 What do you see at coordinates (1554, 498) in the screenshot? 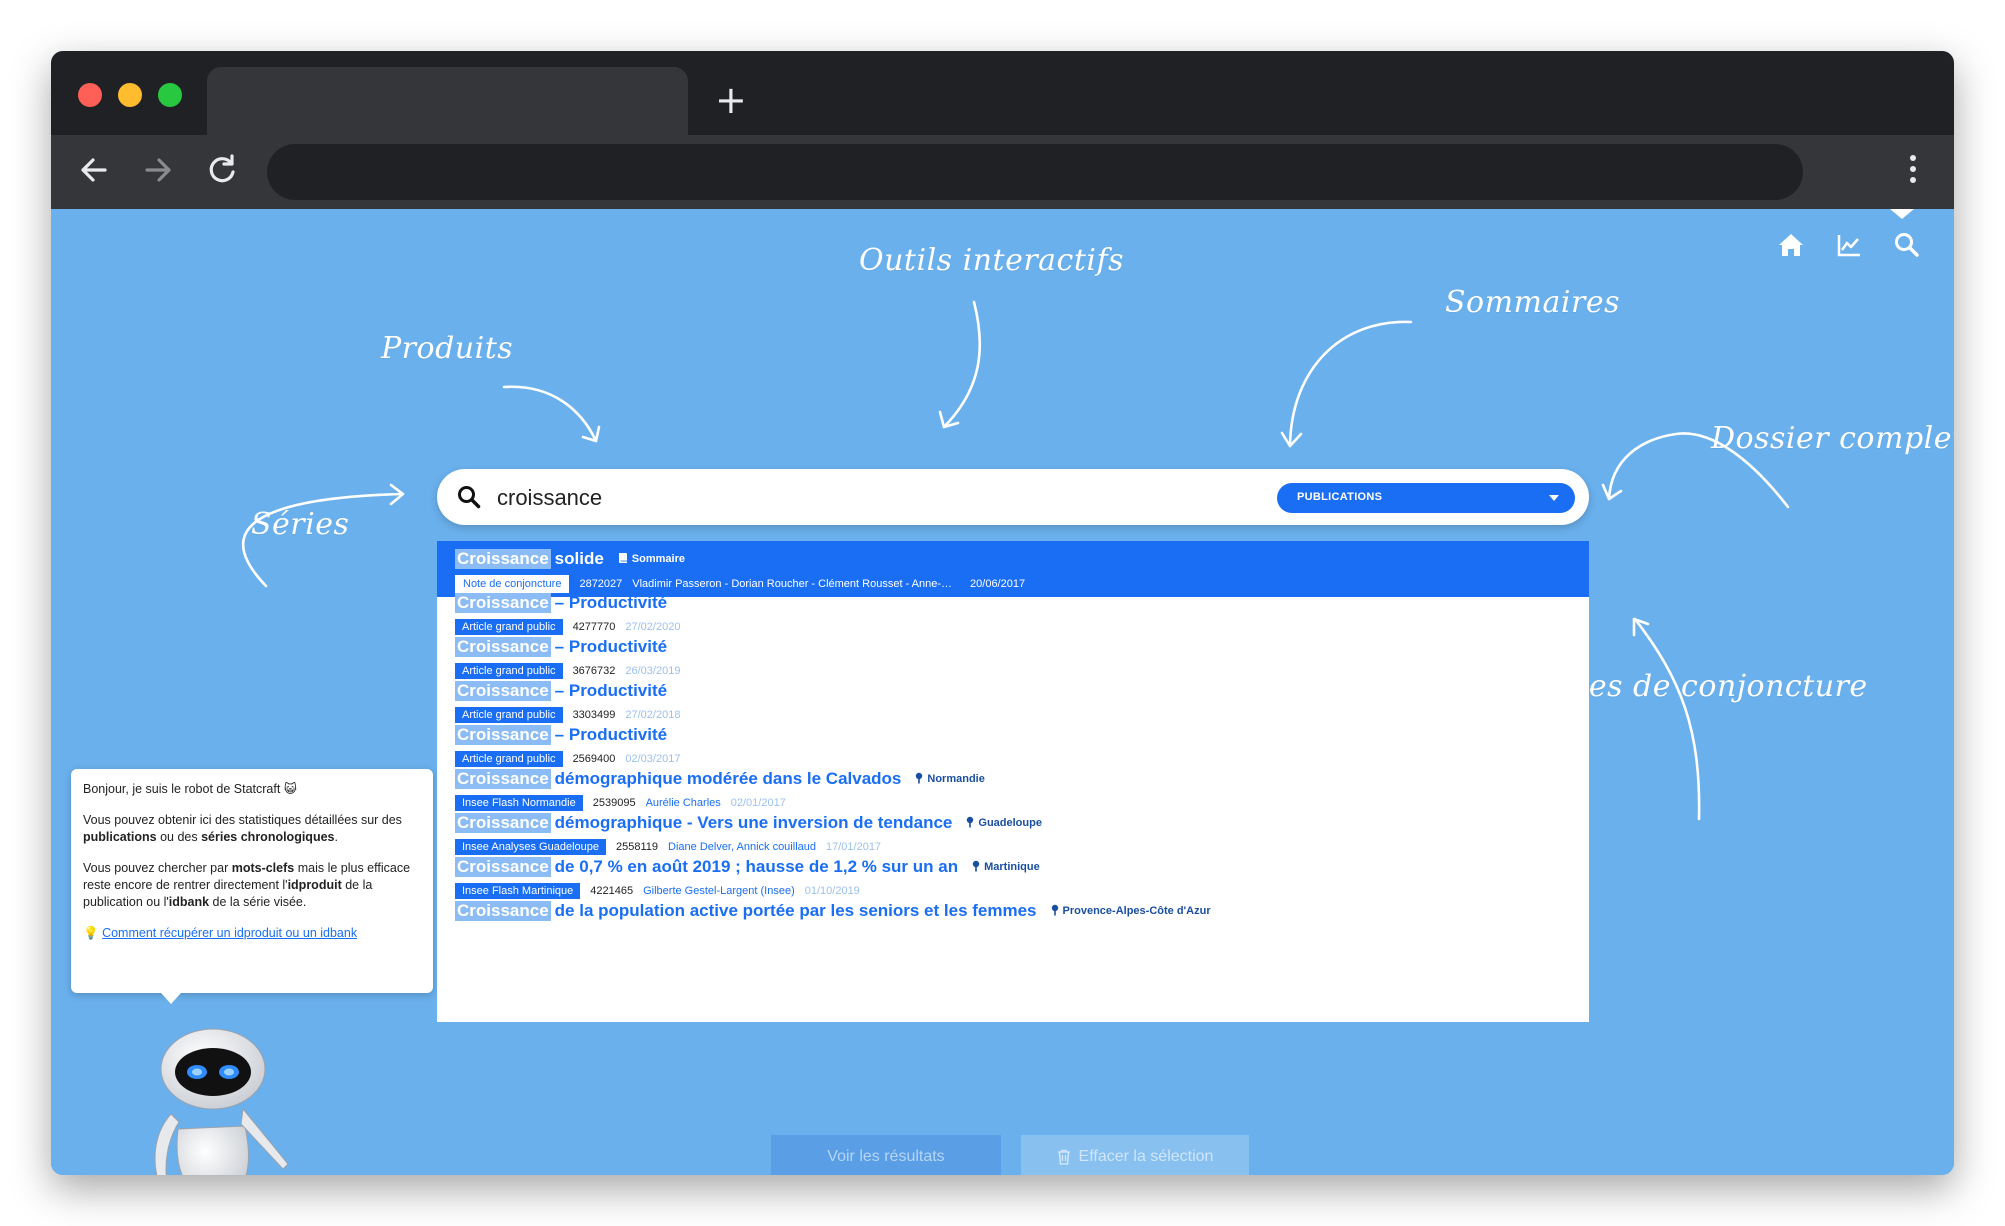
I see `chevron-down-icon` at bounding box center [1554, 498].